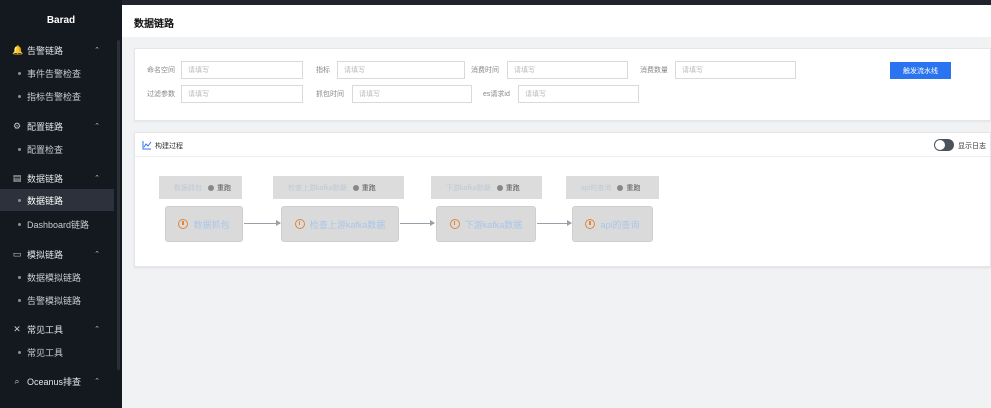 The height and width of the screenshot is (408, 991). Describe the element at coordinates (486, 224) in the screenshot. I see `stage-node-downstream-kafka: 下游kafka数据` at that location.